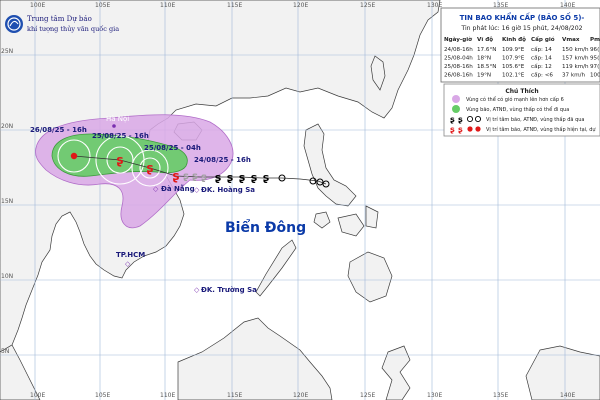  What do you see at coordinates (74, 156) in the screenshot?
I see `forecast-low-symbol` at bounding box center [74, 156].